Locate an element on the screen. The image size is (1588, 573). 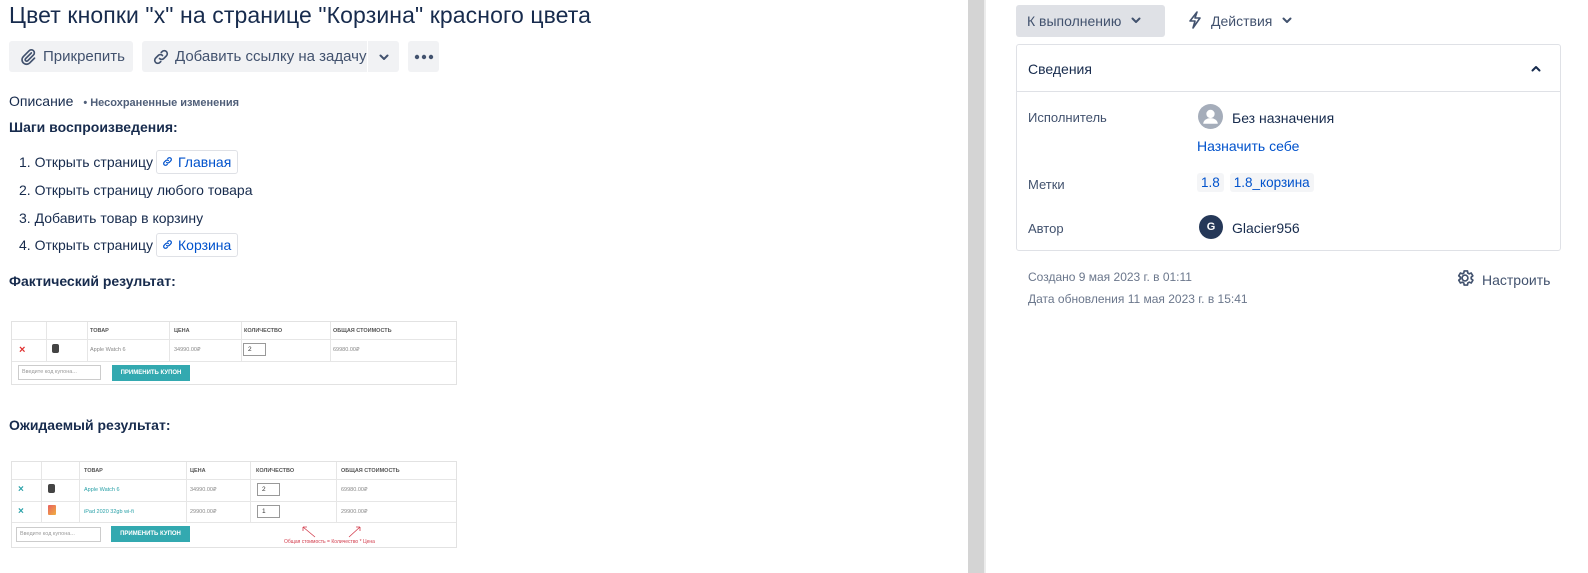
annotation-text: Общая стоимость = Количество * Цена is located at coordinates (329, 542).